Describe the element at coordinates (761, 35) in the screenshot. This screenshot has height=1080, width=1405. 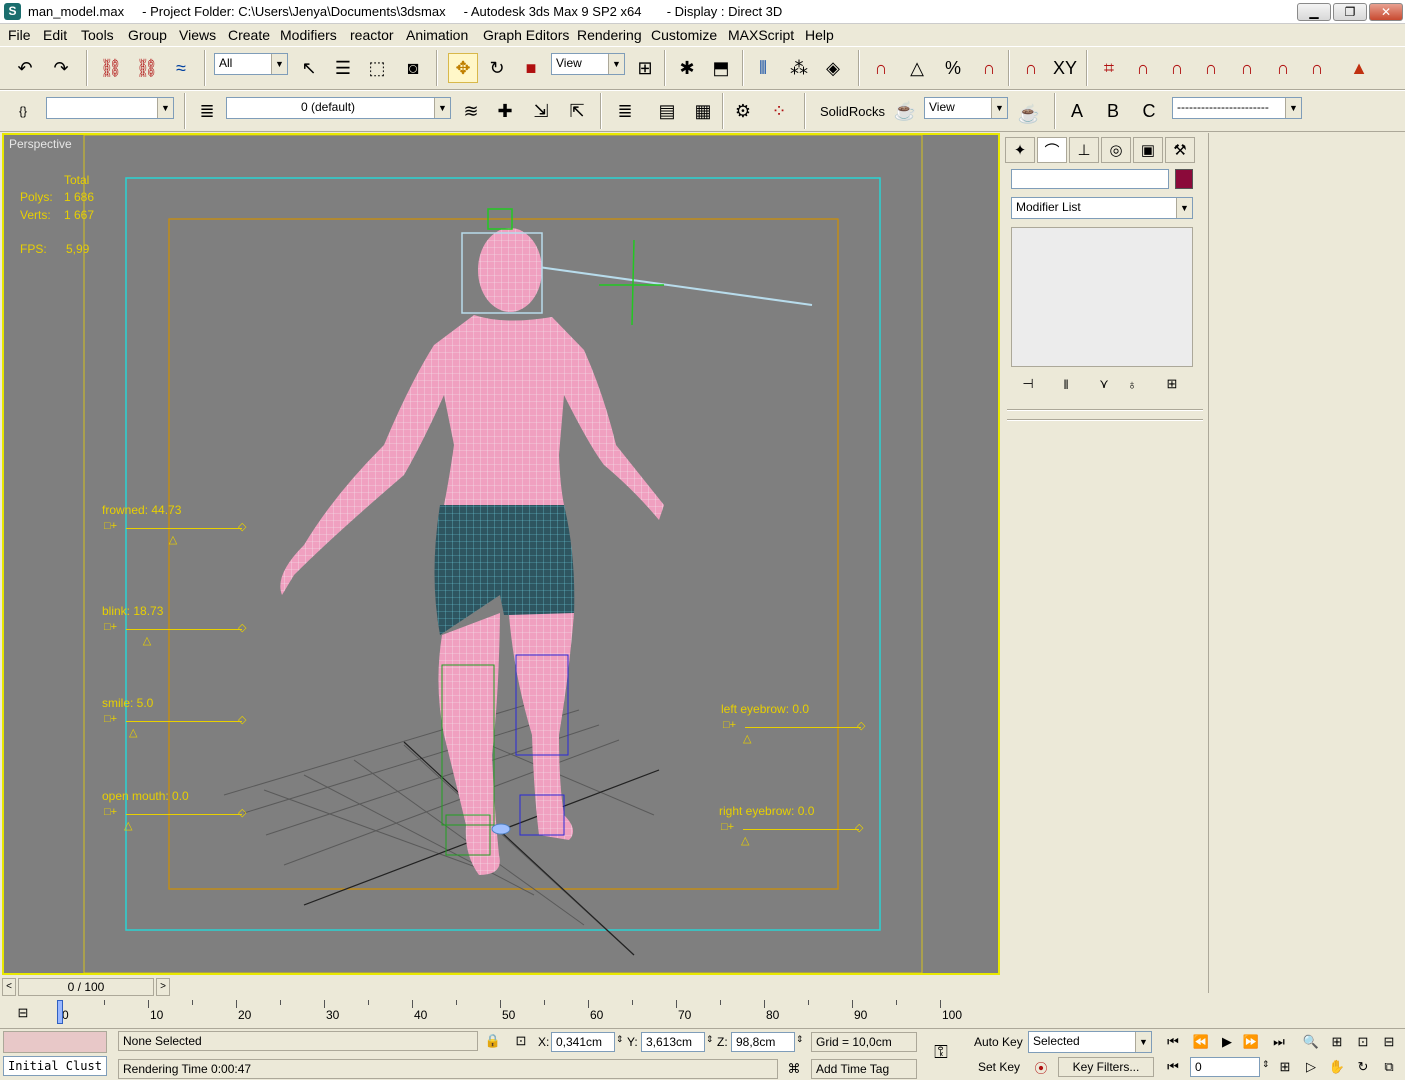
I see `menu-maxscript: MAXScript` at that location.